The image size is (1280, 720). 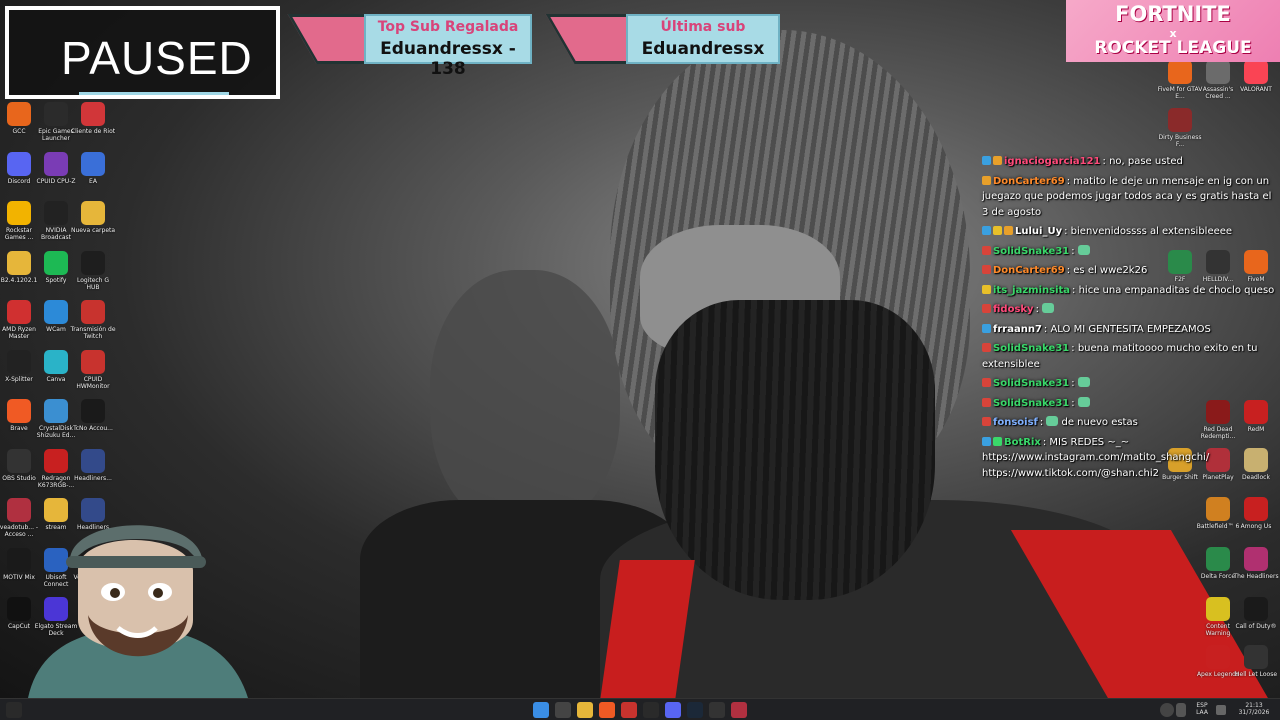 I want to click on desktop-icon-label: Hell Let Loose, so click(x=1256, y=674).